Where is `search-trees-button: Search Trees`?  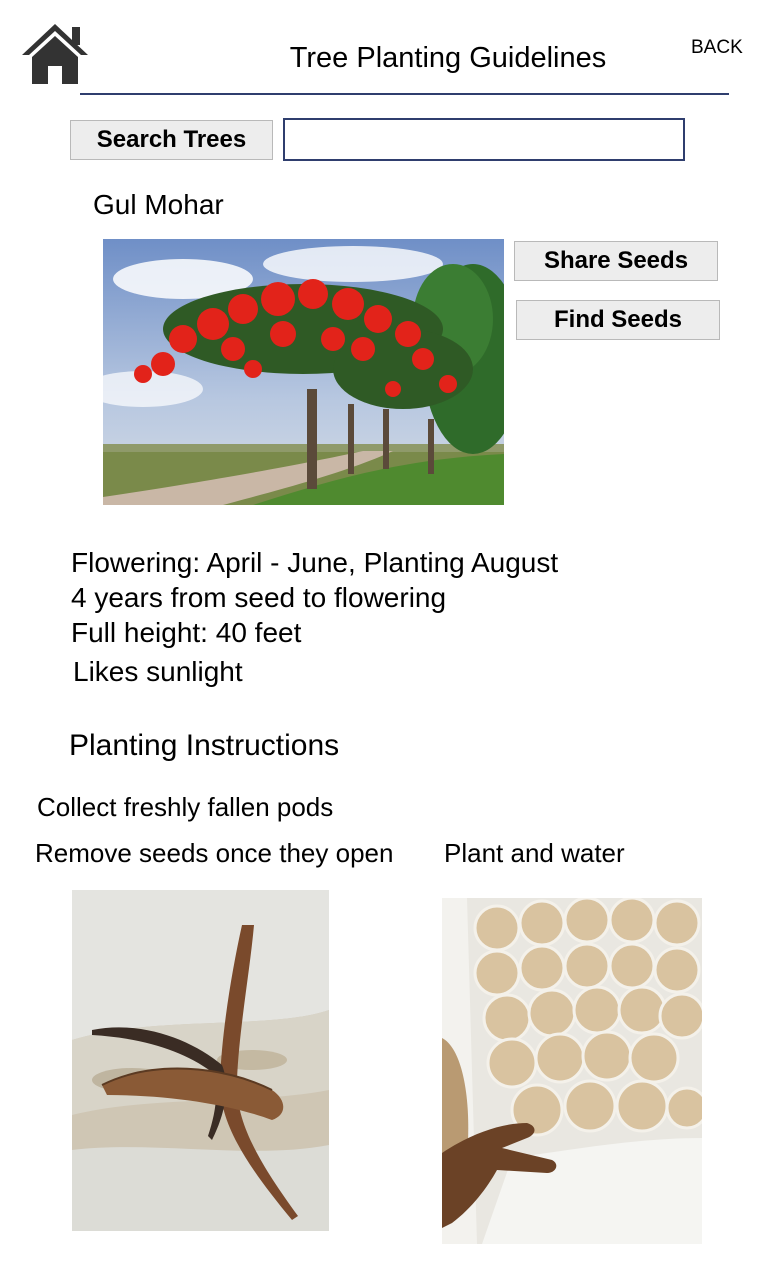
search-trees-button: Search Trees is located at coordinates (171, 140).